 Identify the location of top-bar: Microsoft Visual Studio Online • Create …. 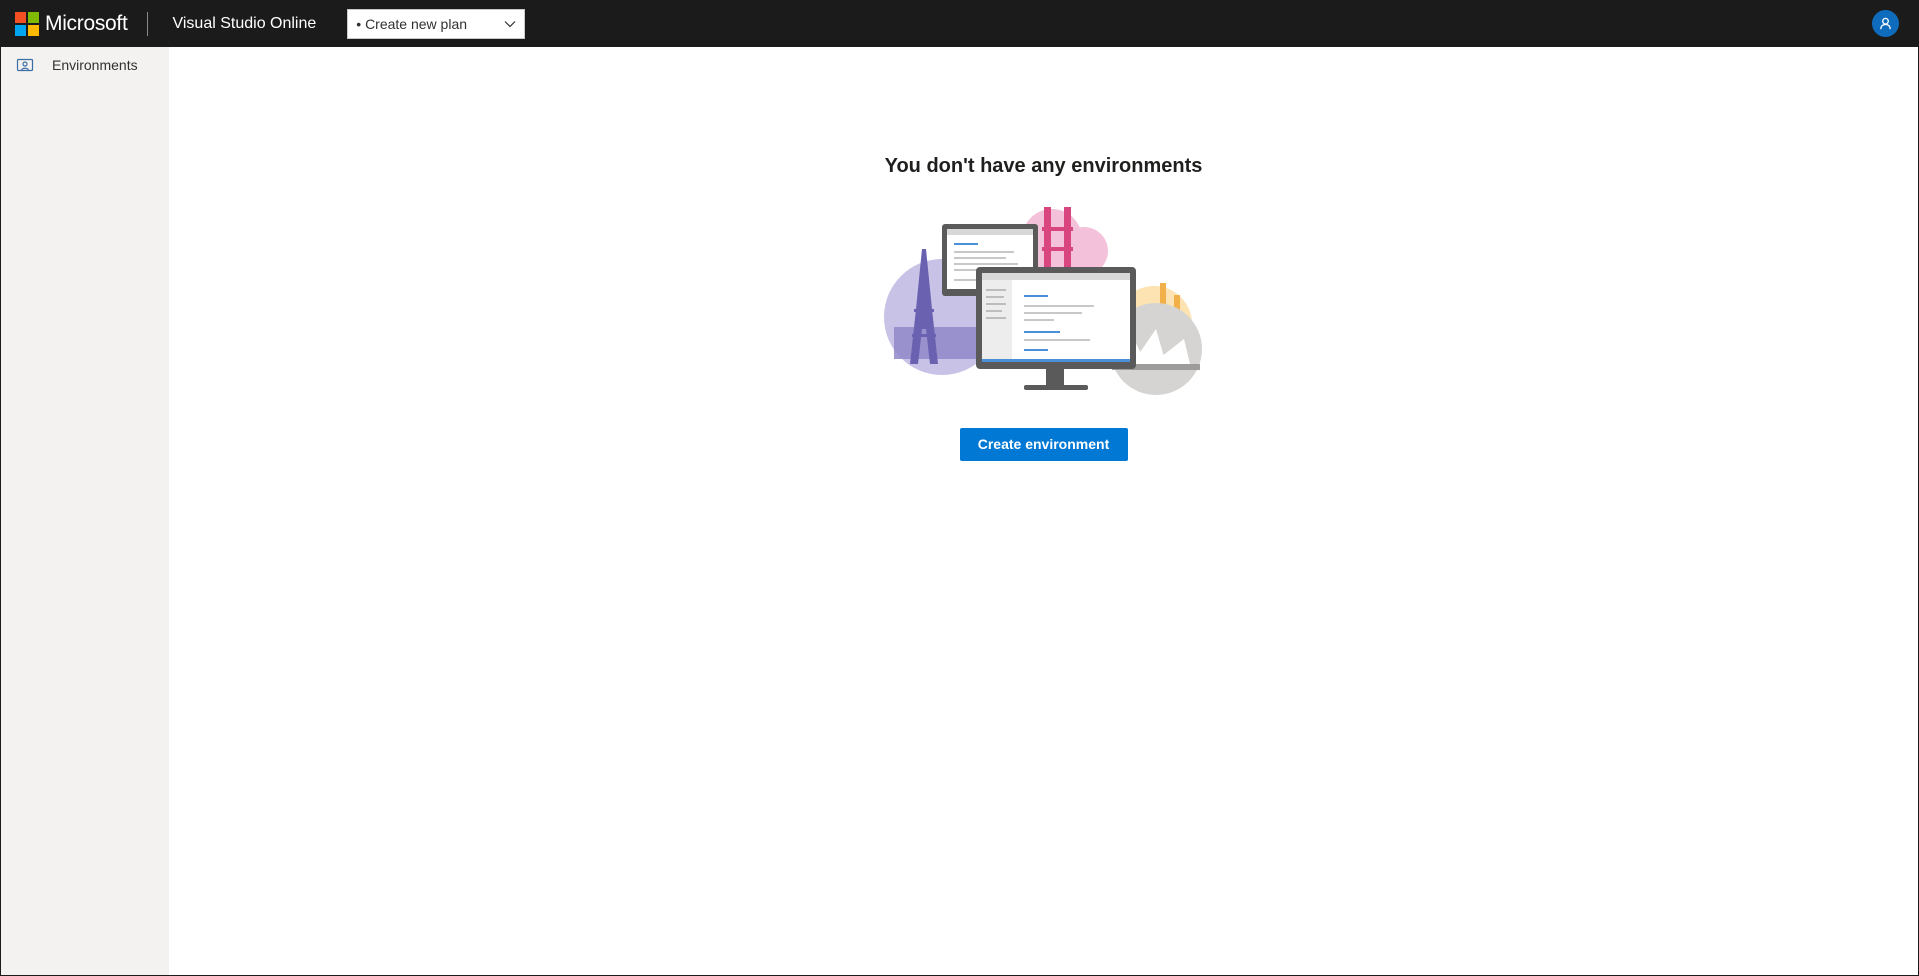
(959, 24).